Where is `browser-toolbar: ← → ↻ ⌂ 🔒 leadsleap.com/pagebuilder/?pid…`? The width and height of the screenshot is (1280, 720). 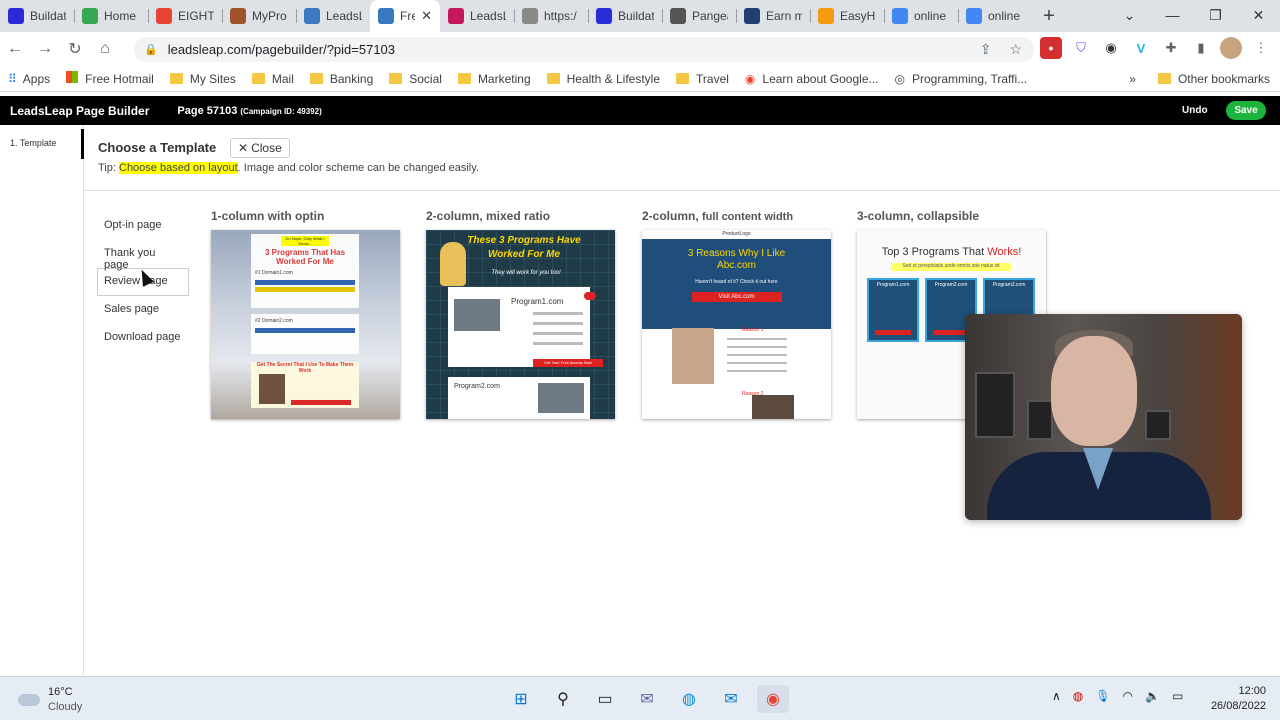 browser-toolbar: ← → ↻ ⌂ 🔒 leadsleap.com/pagebuilder/?pid… is located at coordinates (640, 49).